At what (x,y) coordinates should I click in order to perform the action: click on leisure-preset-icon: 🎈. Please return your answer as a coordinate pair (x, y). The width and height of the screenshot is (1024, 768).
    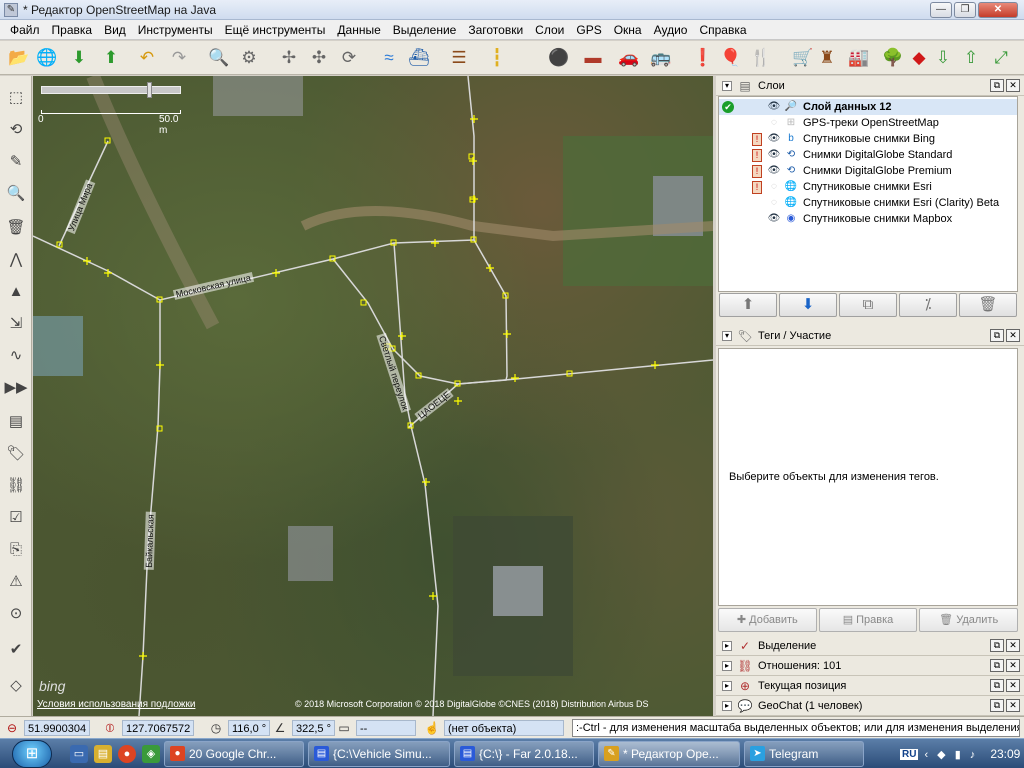
    Looking at the image, I should click on (731, 58).